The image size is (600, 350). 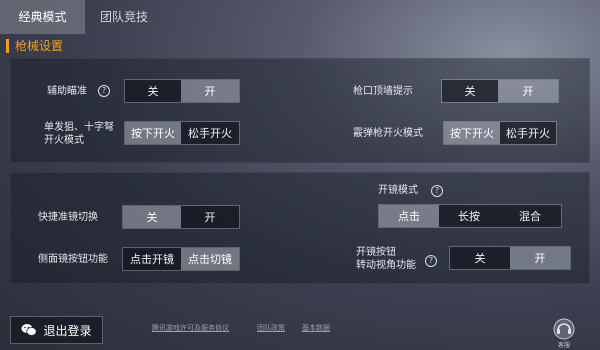 What do you see at coordinates (210, 217) in the screenshot?
I see `quick-scope-on: 开` at bounding box center [210, 217].